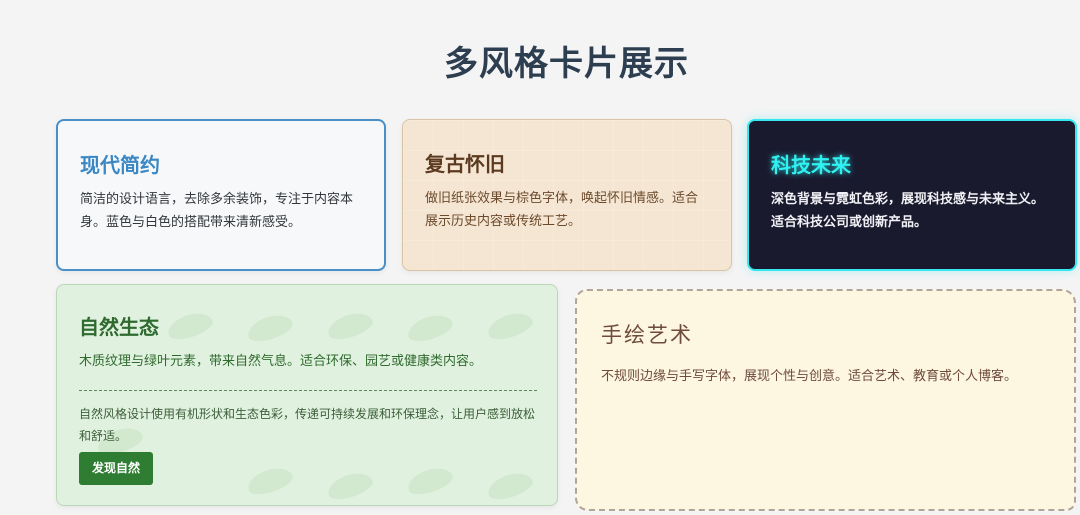 This screenshot has height=515, width=1080. I want to click on card-retro: 复古怀旧 做旧纸张效果与棕色字体，唤起怀旧情感。适合展示历史内容或传统工艺。, so click(567, 195).